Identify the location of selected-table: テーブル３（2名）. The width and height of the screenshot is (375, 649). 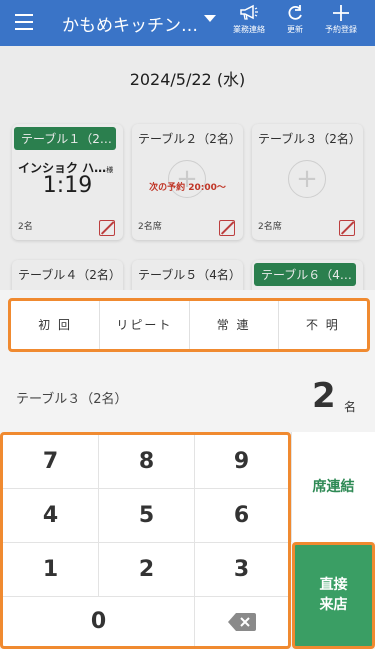
(72, 399).